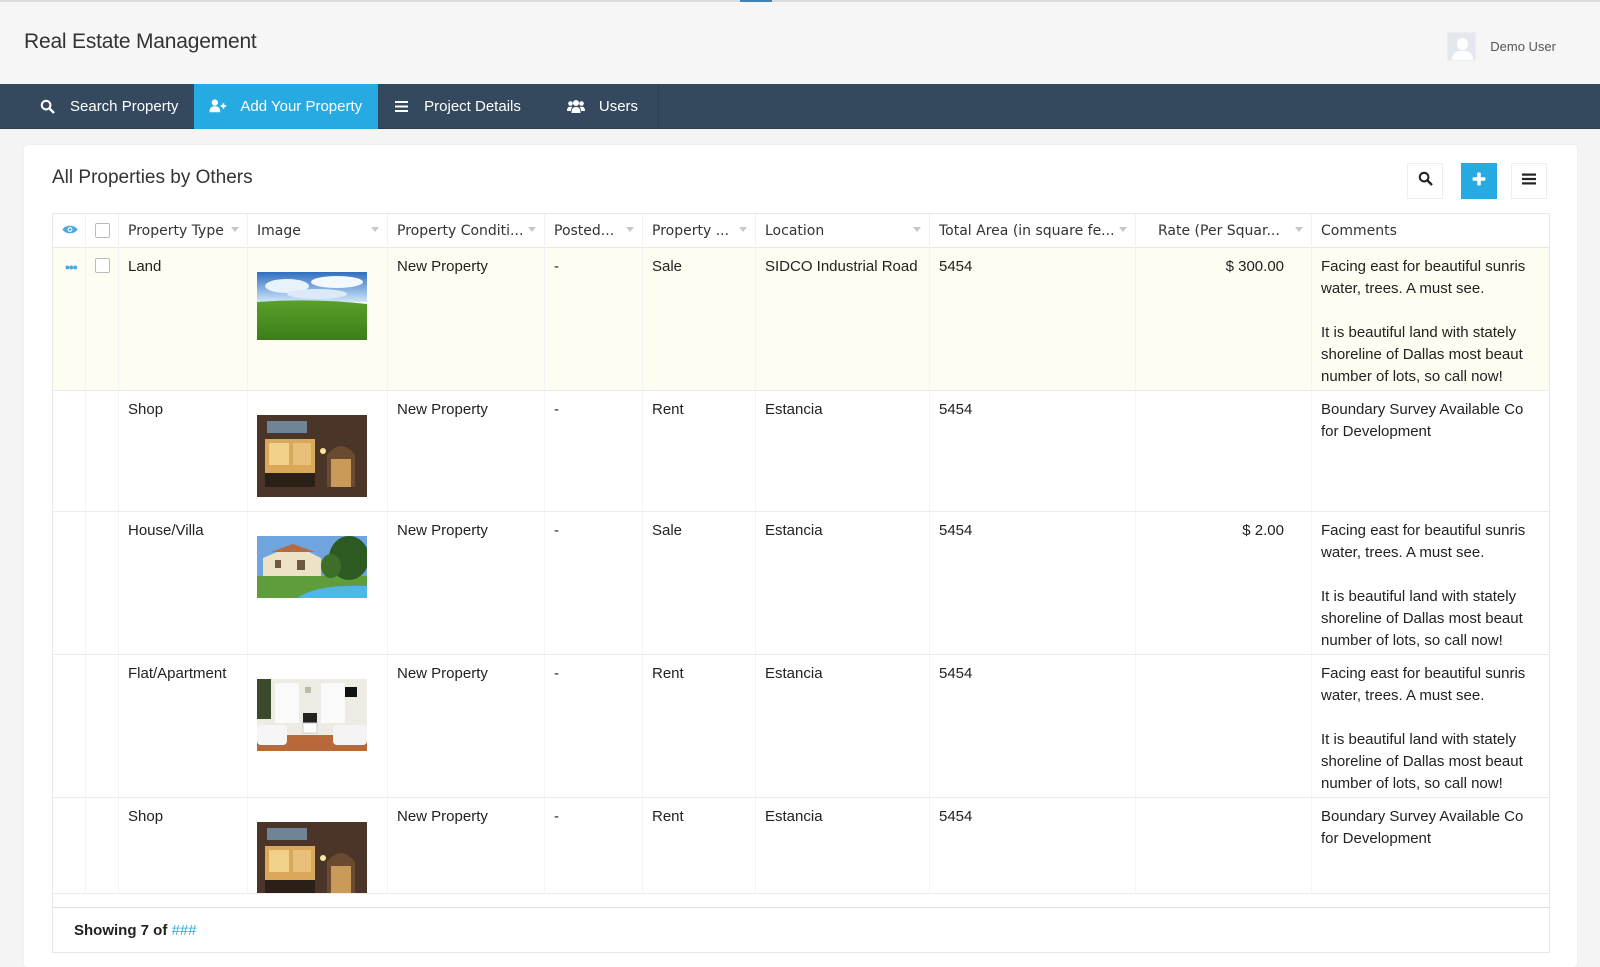  I want to click on search-button, so click(1425, 181).